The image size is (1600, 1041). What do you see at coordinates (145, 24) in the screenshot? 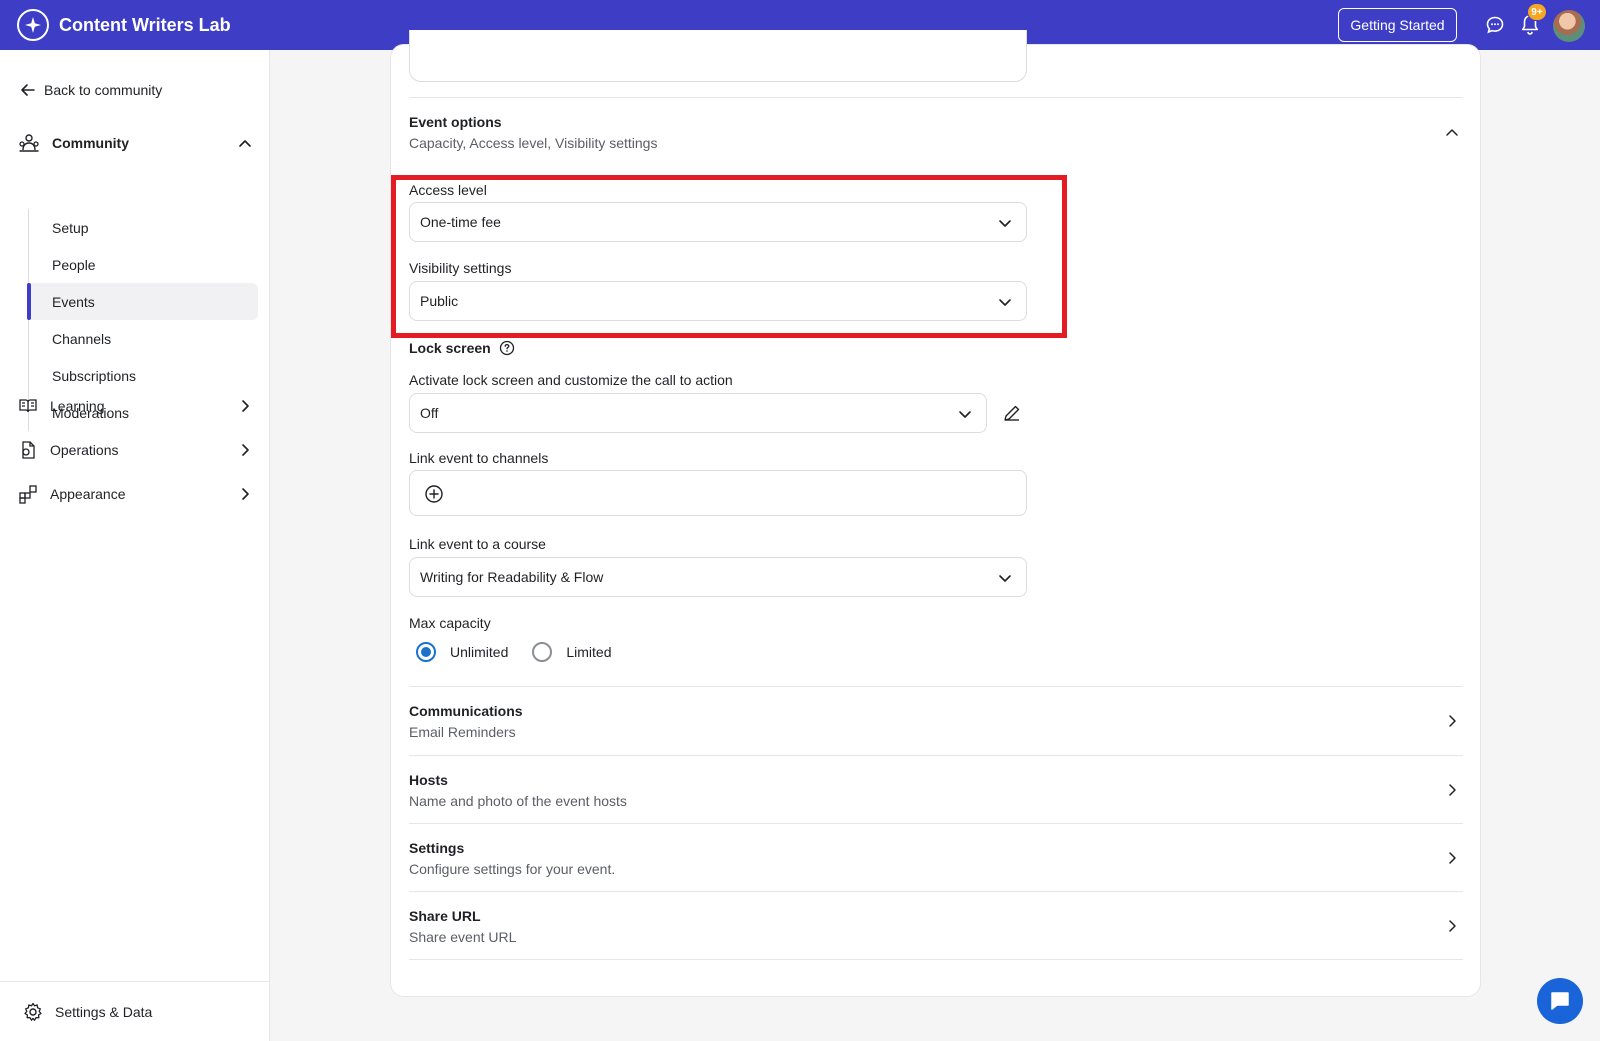
I see `app-title: Content Writers Lab` at bounding box center [145, 24].